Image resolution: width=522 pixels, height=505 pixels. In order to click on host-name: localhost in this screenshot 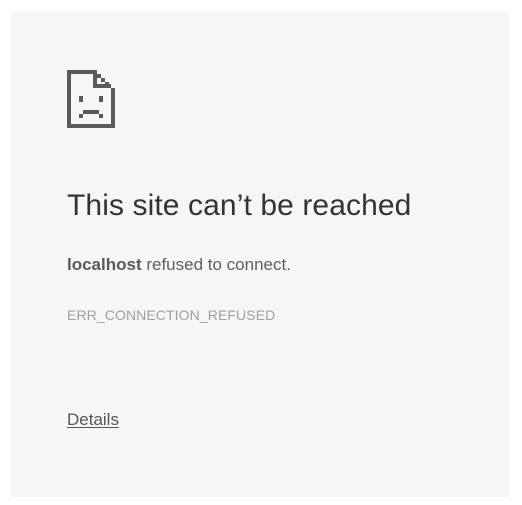, I will do `click(104, 264)`.